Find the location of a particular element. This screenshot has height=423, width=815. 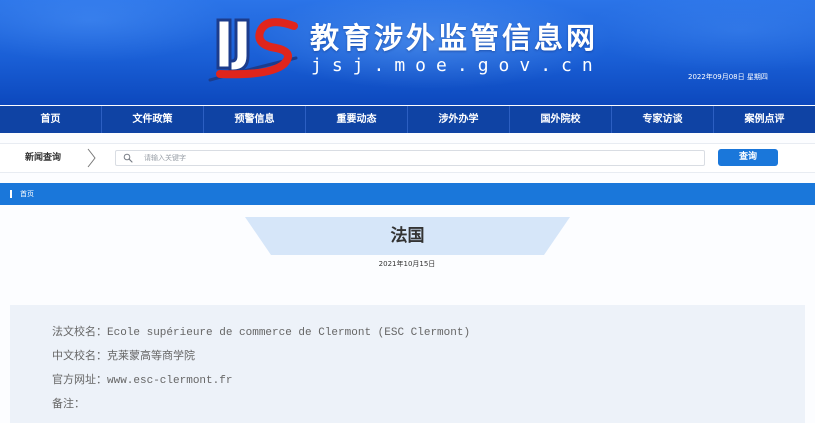

search-bar: 新闻查询 查询 is located at coordinates (407, 158).